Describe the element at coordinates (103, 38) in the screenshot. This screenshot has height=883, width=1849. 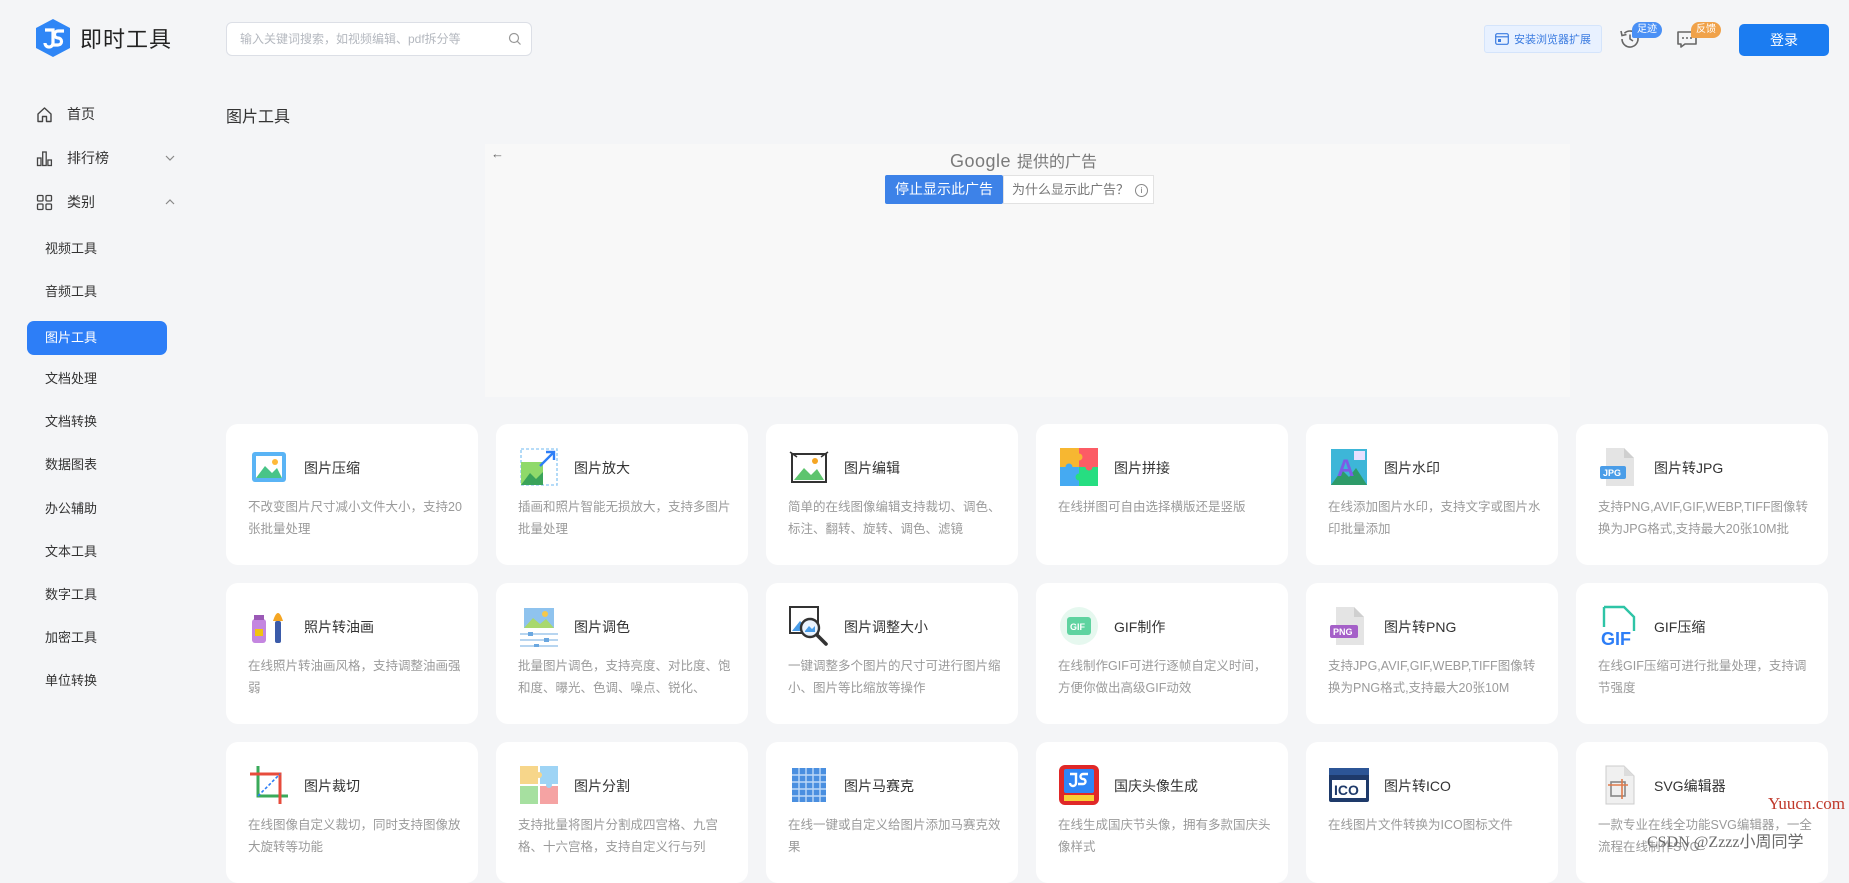
I see `logo: 即时工具` at that location.